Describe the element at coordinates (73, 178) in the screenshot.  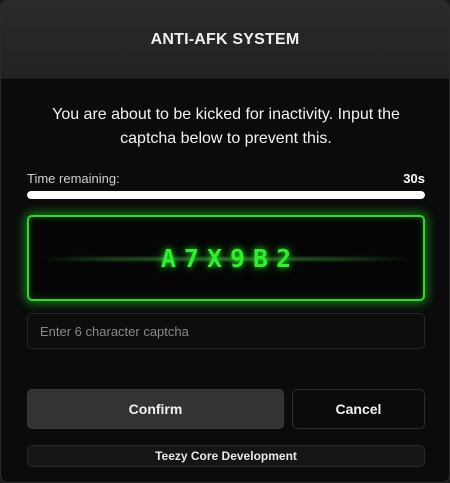
I see `timer-label: Time remaining:` at that location.